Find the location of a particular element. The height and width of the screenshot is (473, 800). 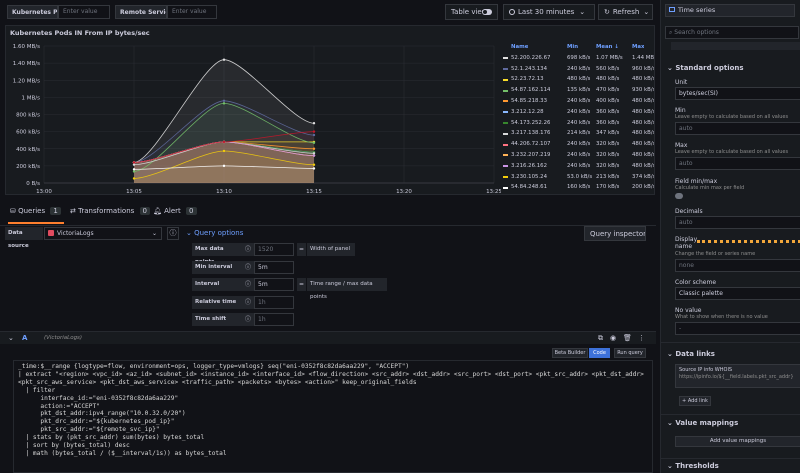

legend-header-max: Max is located at coordinates (638, 47).